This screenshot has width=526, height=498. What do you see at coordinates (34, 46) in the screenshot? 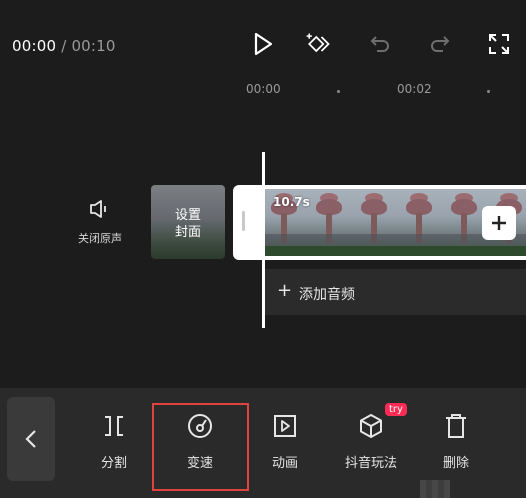
I see `current-time: 00:00` at bounding box center [34, 46].